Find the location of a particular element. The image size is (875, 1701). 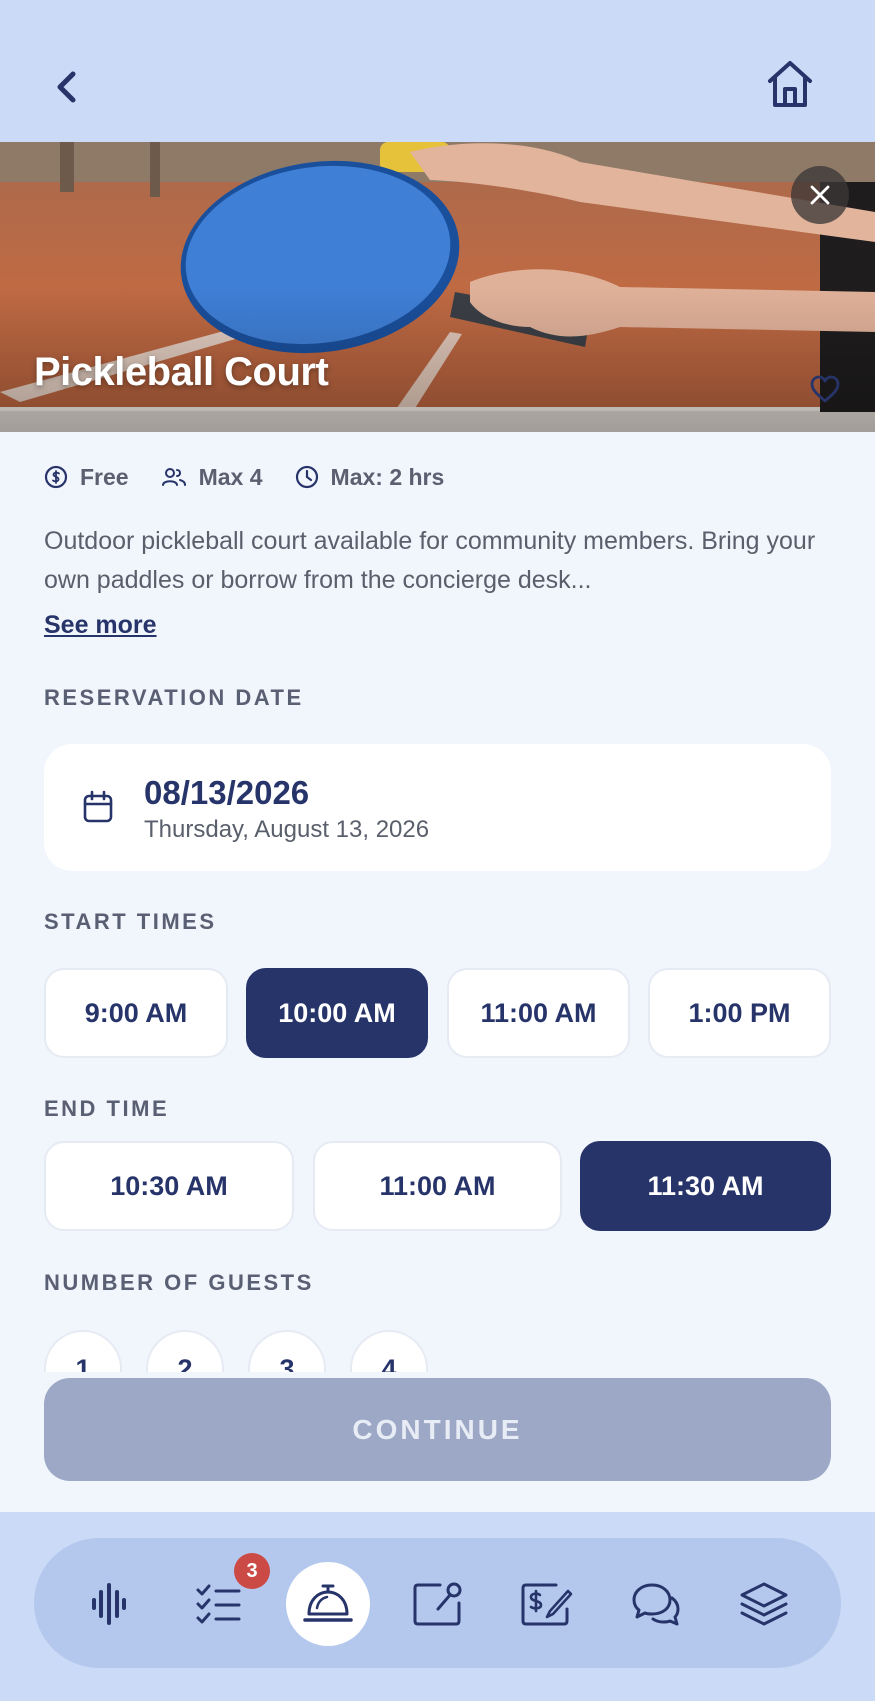

reservation-date-picker: 08/13/2026 Thursday, August 13, 2026 is located at coordinates (437, 807).